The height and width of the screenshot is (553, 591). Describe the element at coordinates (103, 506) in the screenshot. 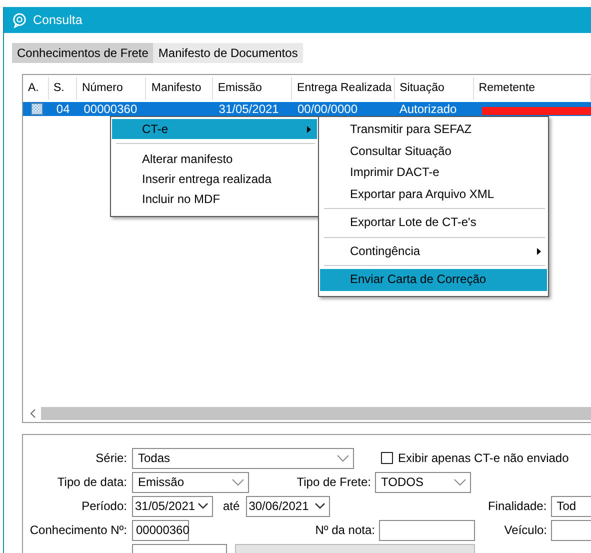

I see `field-label: Período:` at that location.